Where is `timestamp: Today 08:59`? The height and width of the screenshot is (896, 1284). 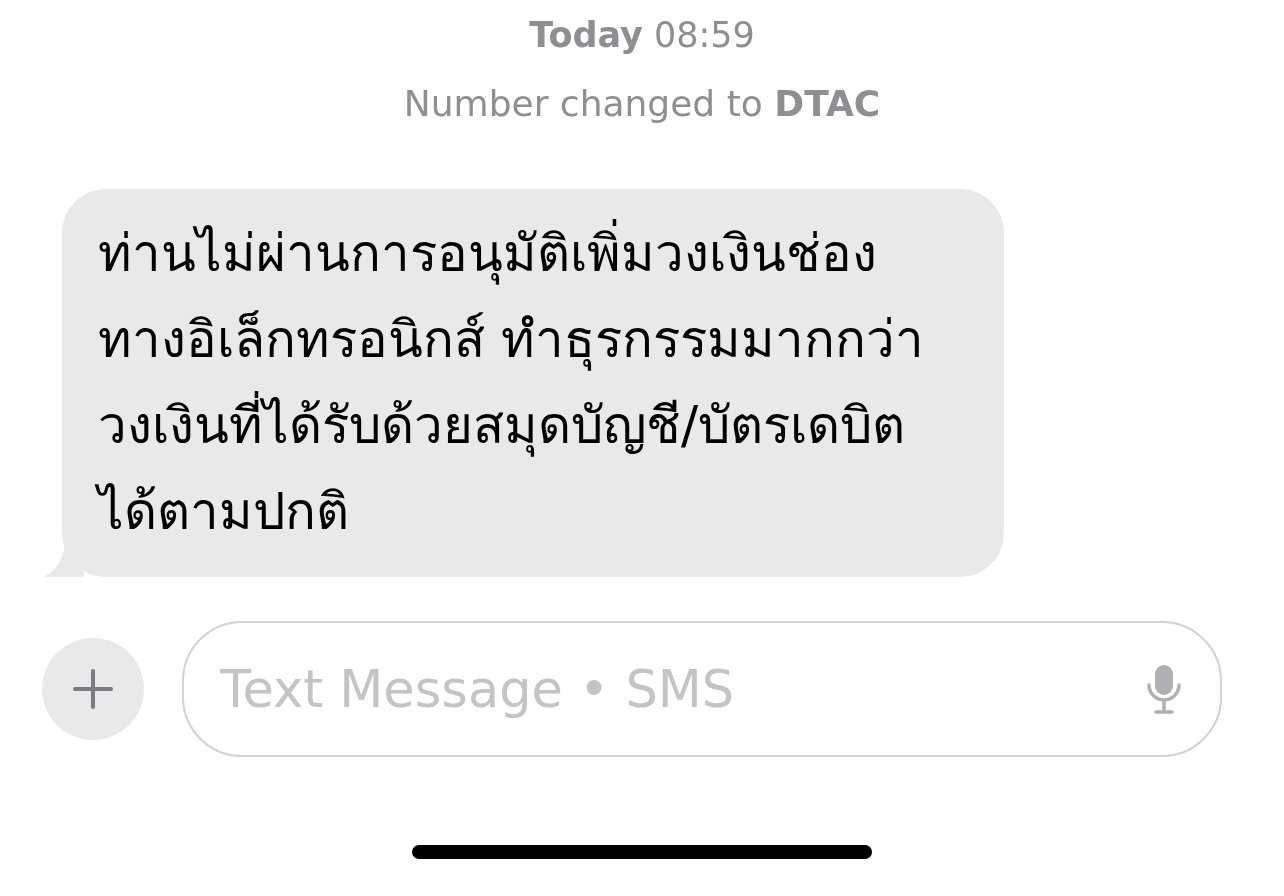 timestamp: Today 08:59 is located at coordinates (642, 35).